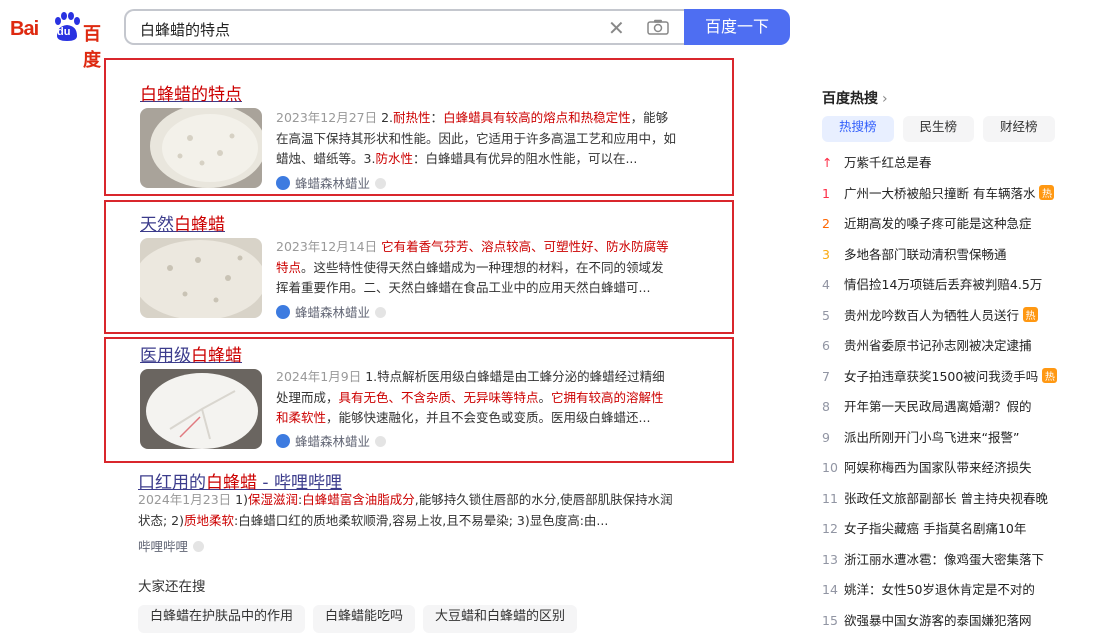 The image size is (1093, 640). Describe the element at coordinates (943, 284) in the screenshot. I see `hot-item-text: 情侣捡14万项链后丢弃被判赔4.5万` at that location.